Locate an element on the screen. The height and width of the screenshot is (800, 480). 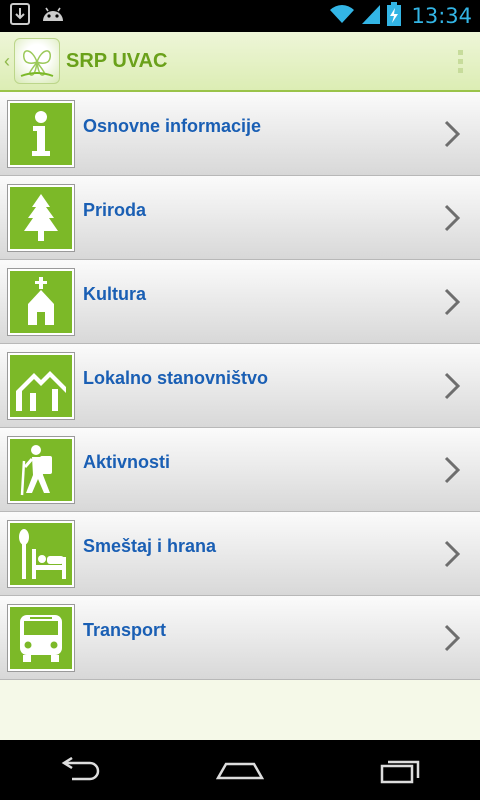
menu-item-priroda: Priroda is located at coordinates (240, 218).